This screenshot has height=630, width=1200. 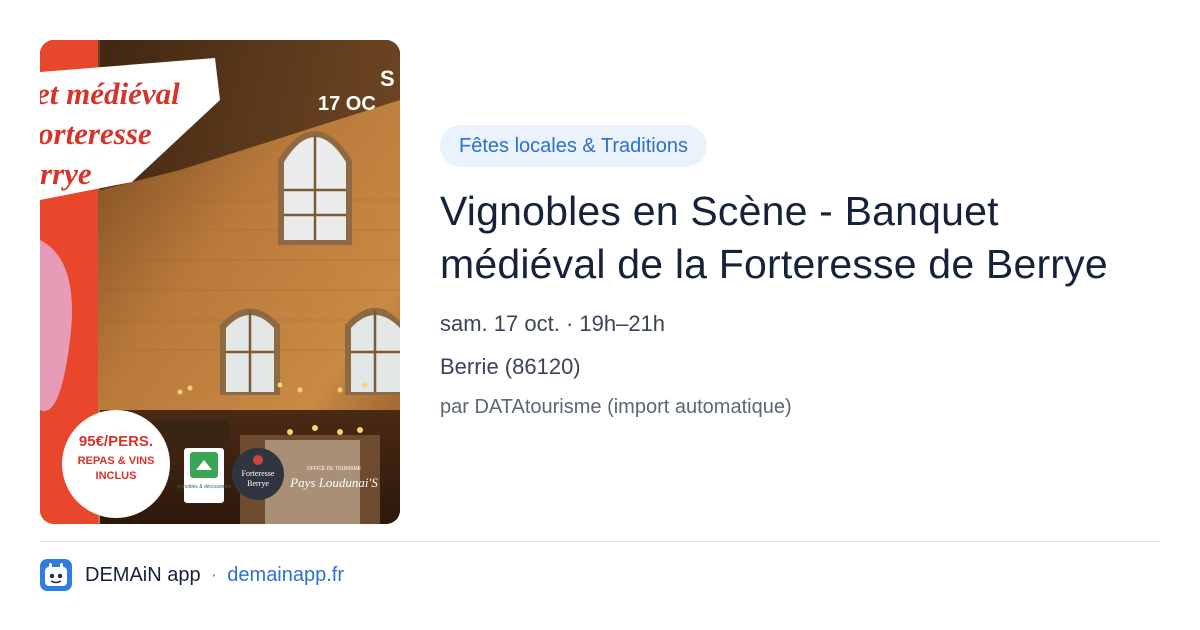 I want to click on footer: DEMAiN app · demainapp.fr, so click(x=192, y=575).